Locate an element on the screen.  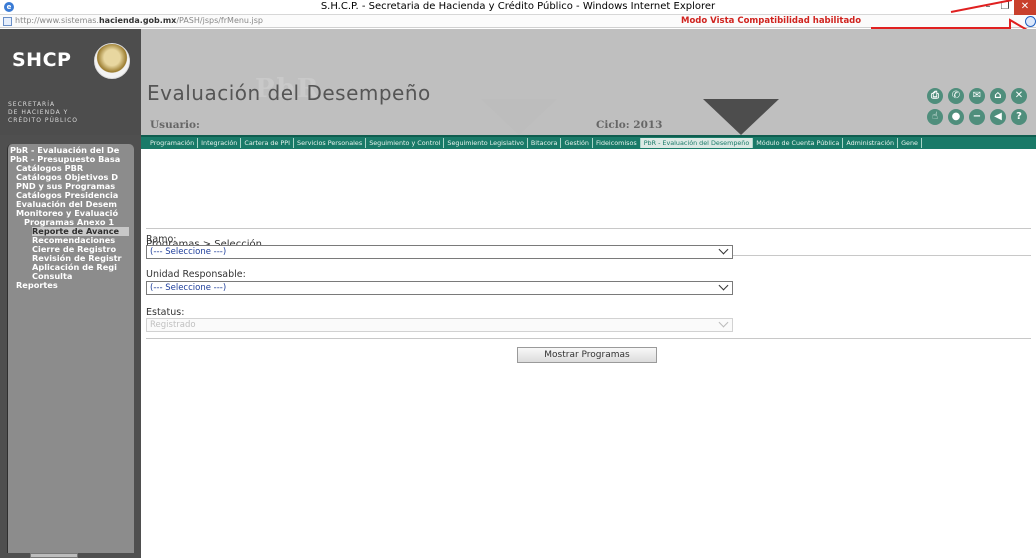
secretaria-line: DE HACIENDA Y is located at coordinates (38, 112).